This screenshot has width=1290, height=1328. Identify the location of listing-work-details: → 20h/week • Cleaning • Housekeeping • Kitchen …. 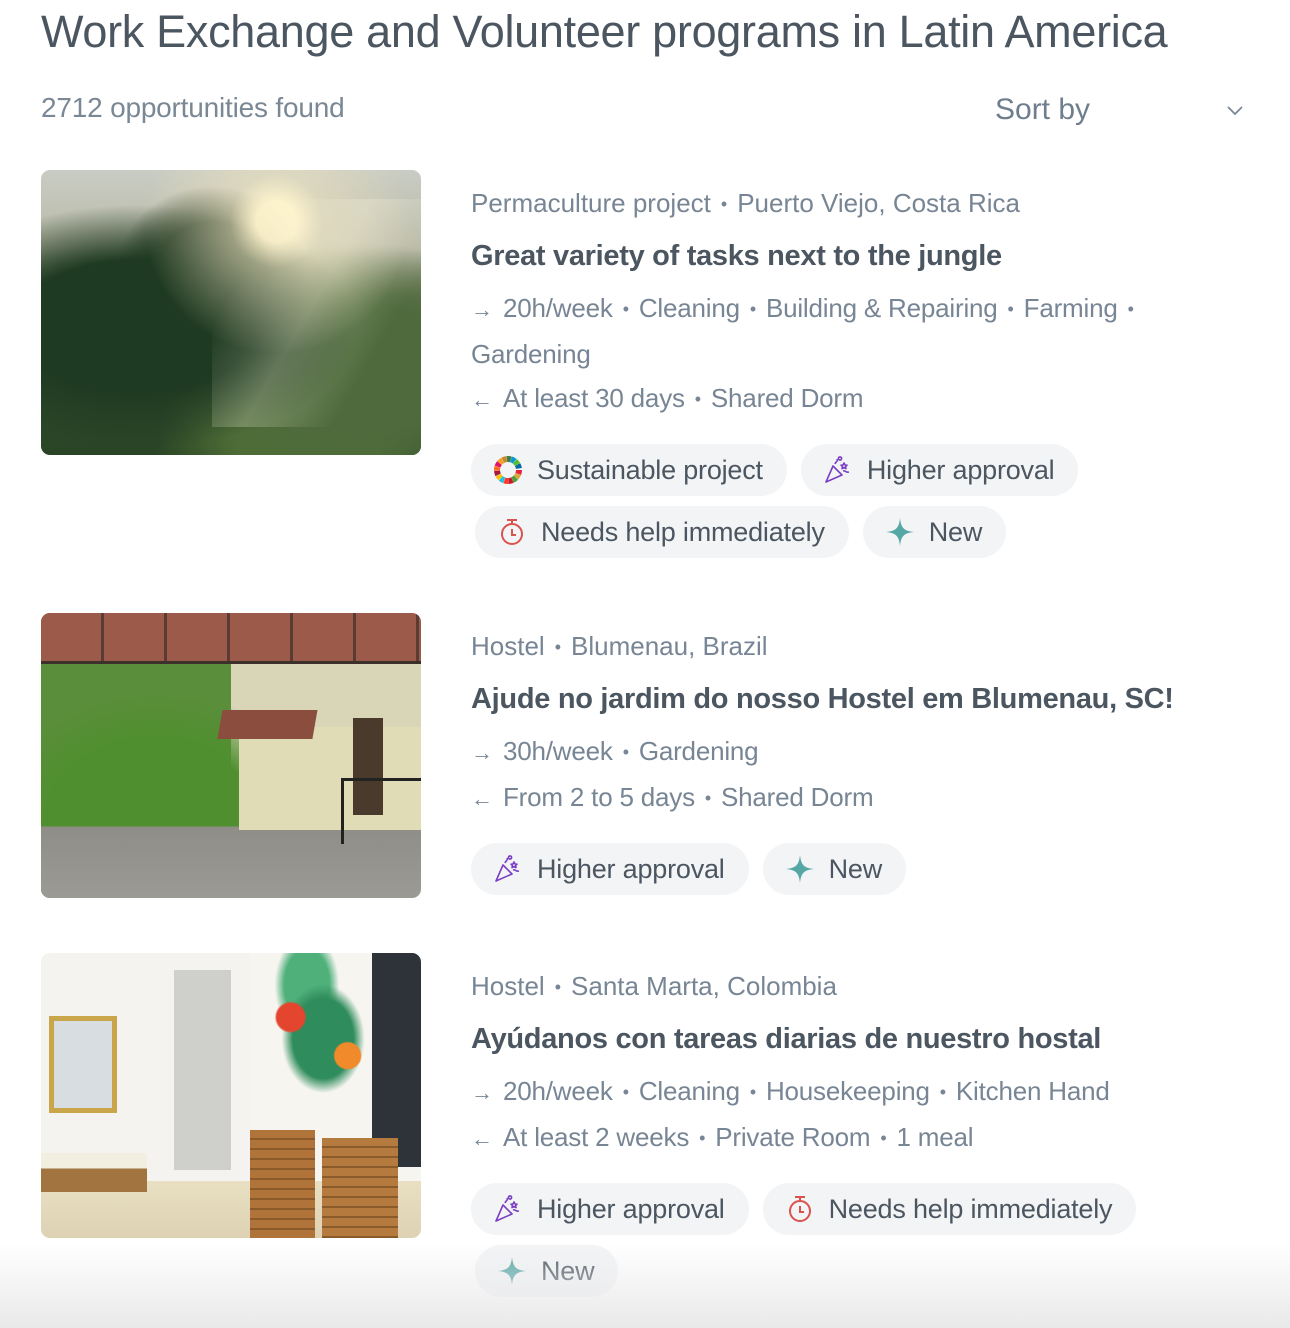
(851, 1092).